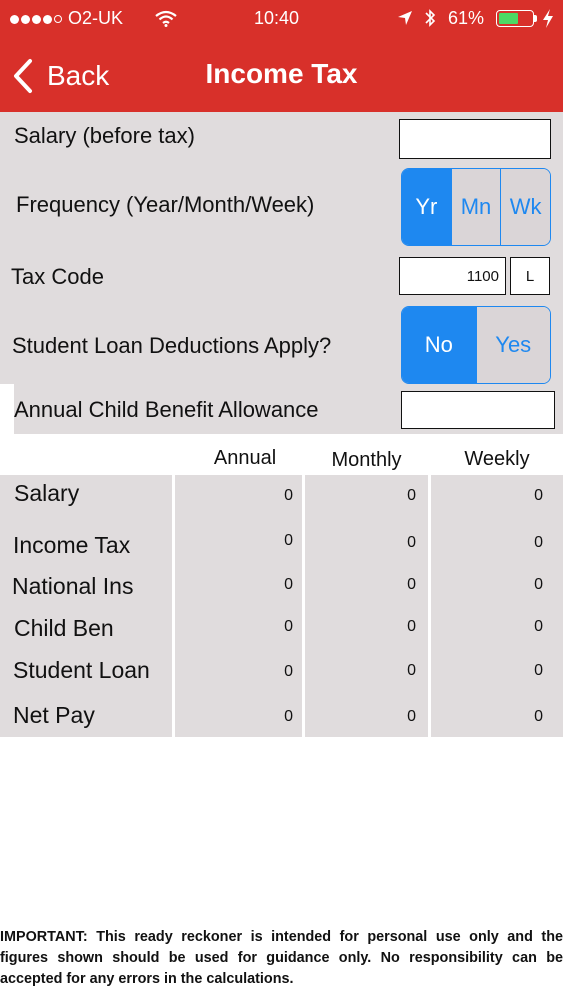 This screenshot has width=563, height=1000. I want to click on page-title: Income Tax, so click(281, 73).